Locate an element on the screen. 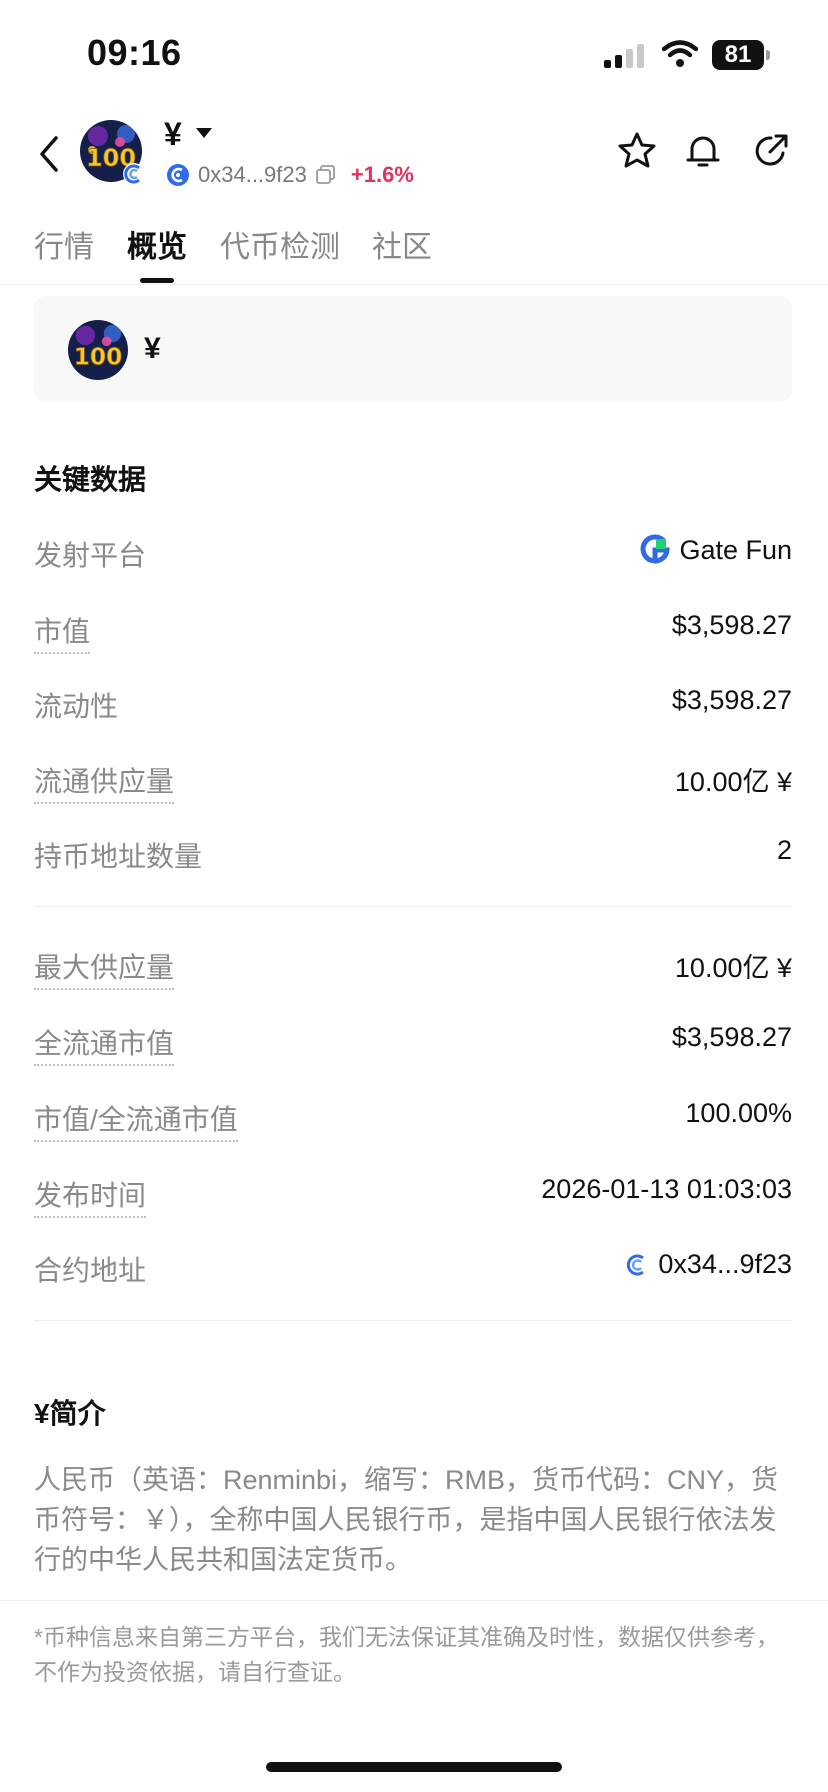 The height and width of the screenshot is (1792, 828). row-fdv: 全流通市值 $3,598.27 is located at coordinates (413, 1040).